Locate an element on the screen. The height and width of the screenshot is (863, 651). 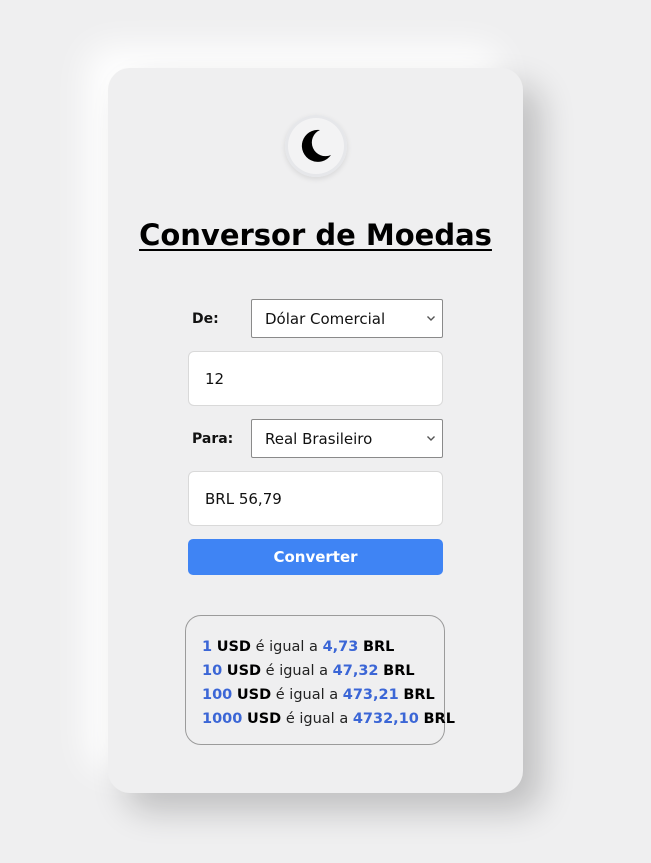
rate-amount: 1 is located at coordinates (207, 647).